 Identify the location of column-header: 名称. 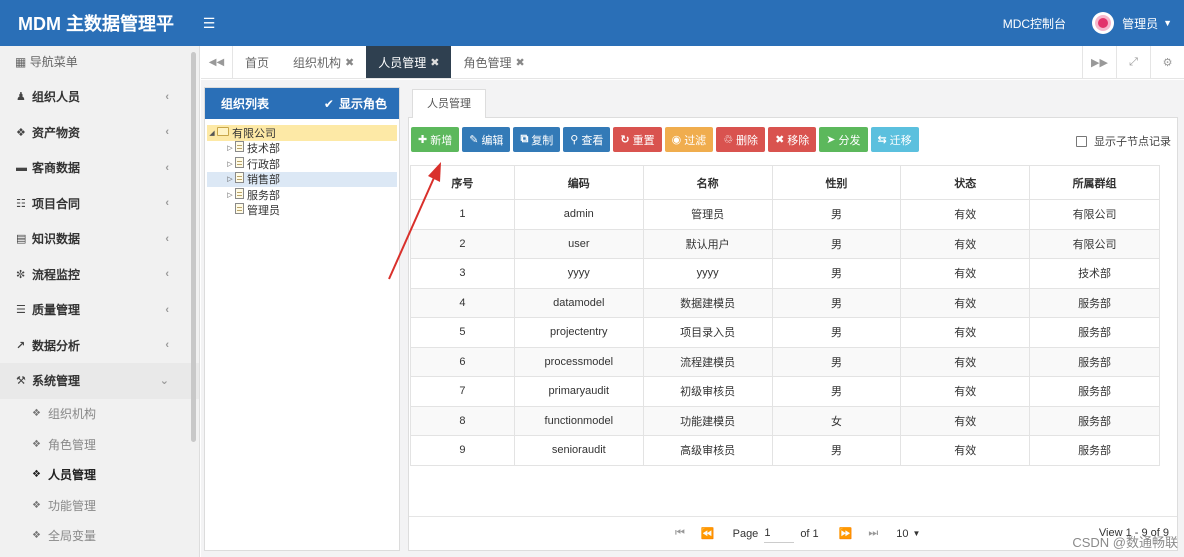
(707, 182).